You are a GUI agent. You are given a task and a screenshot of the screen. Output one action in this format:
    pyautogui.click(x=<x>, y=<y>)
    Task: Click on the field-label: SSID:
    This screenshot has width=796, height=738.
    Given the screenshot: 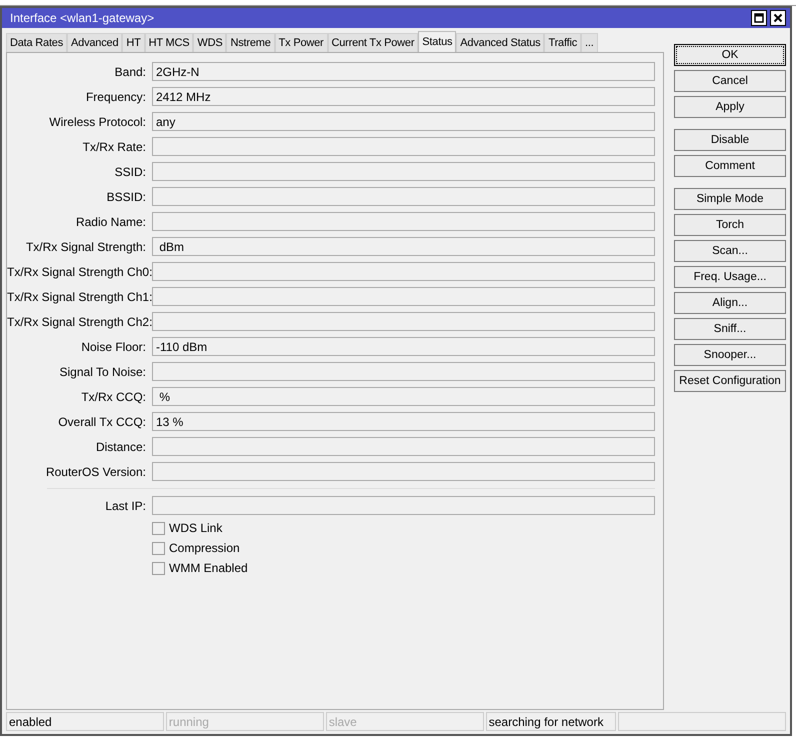 What is the action you would take?
    pyautogui.click(x=130, y=171)
    